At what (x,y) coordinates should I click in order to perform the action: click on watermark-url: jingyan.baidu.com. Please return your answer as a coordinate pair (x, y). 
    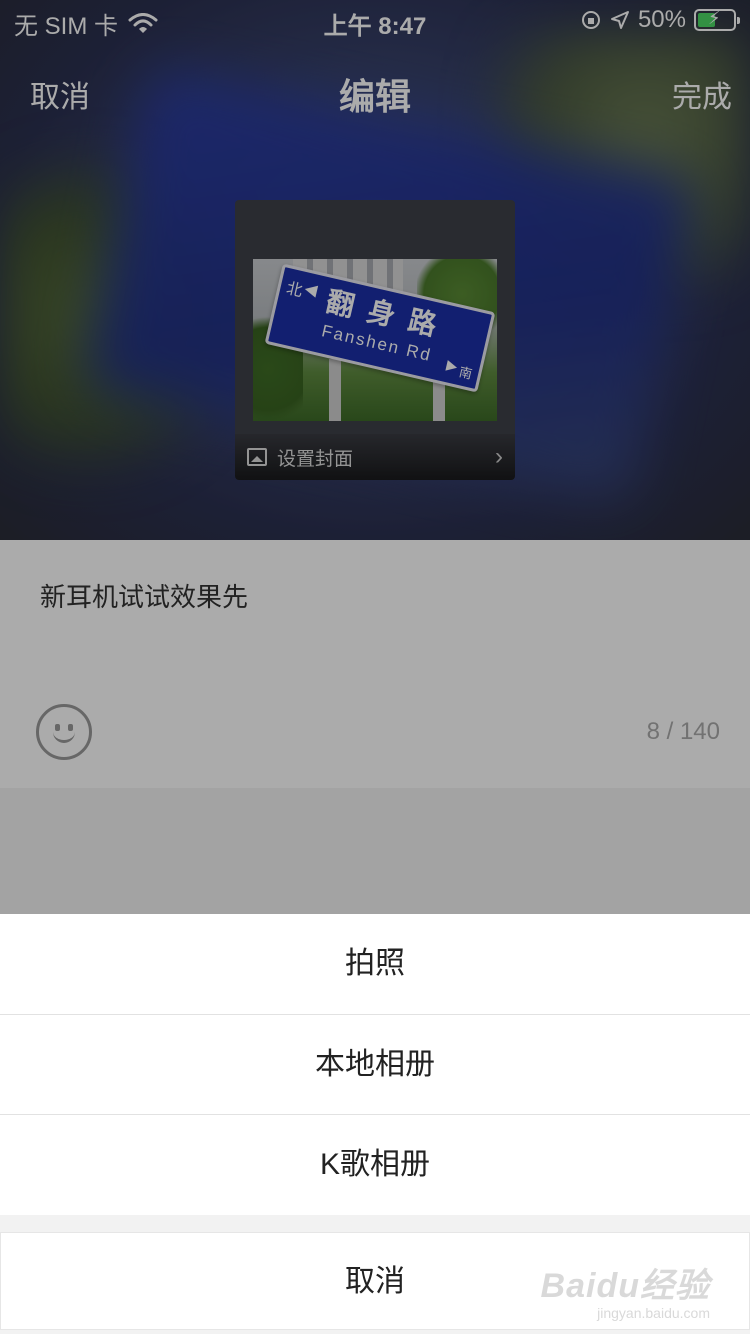
    Looking at the image, I should click on (653, 1313).